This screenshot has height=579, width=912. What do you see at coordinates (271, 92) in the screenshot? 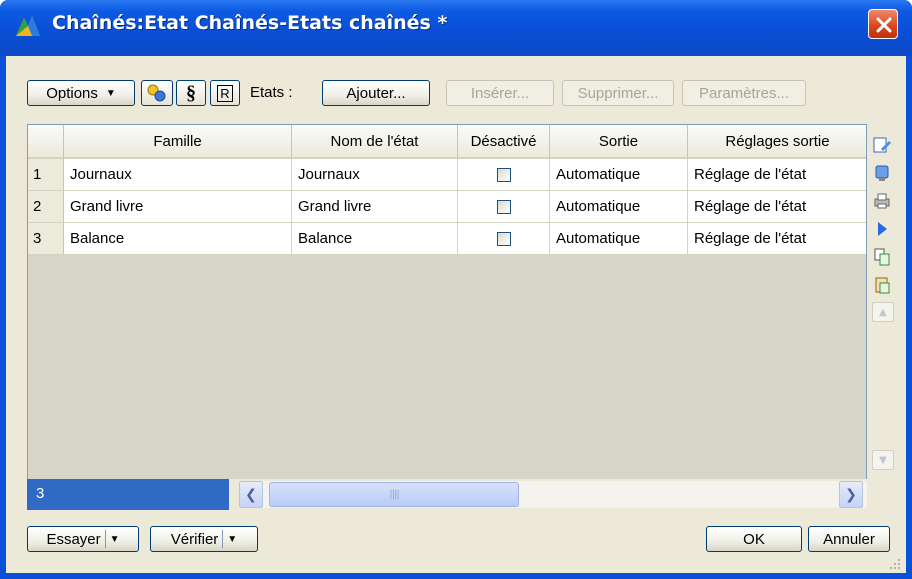
I see `etats-label: Etats :` at bounding box center [271, 92].